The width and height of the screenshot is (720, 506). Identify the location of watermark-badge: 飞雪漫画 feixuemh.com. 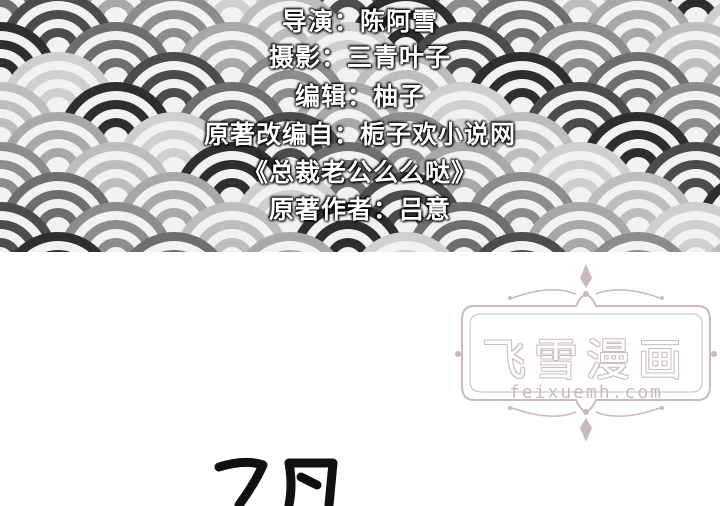
(586, 351).